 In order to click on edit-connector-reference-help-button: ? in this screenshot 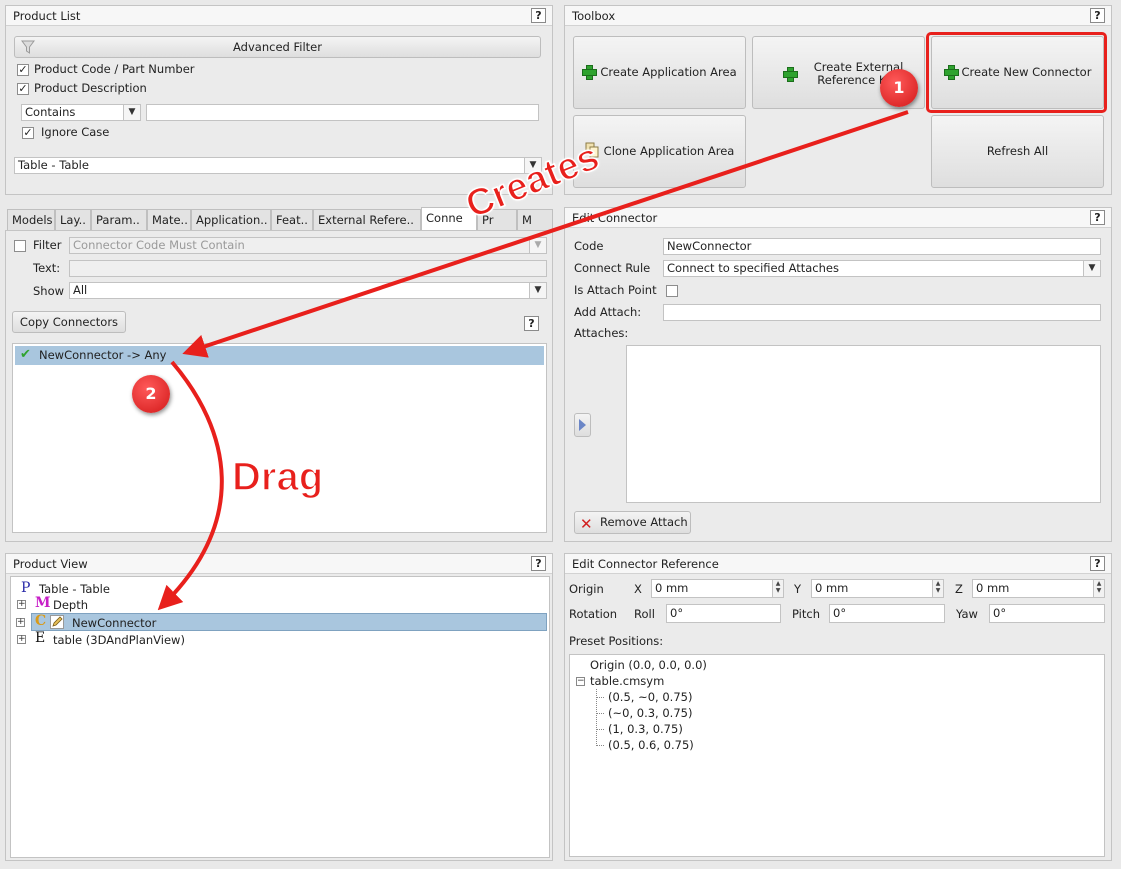, I will do `click(1097, 563)`.